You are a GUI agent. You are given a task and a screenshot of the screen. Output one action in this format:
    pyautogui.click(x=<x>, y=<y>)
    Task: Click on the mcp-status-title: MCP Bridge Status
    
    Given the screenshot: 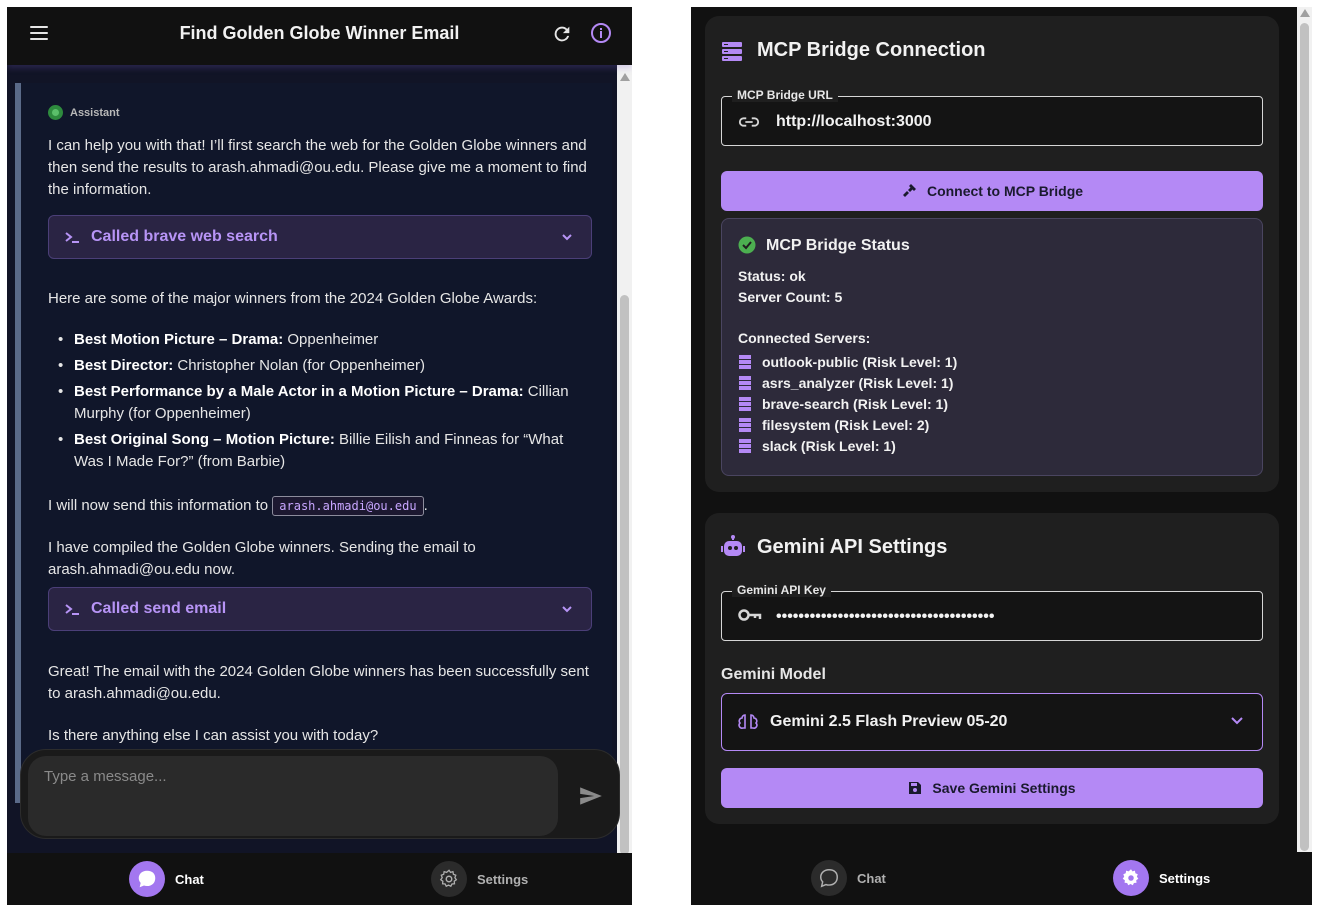 What is the action you would take?
    pyautogui.click(x=838, y=245)
    